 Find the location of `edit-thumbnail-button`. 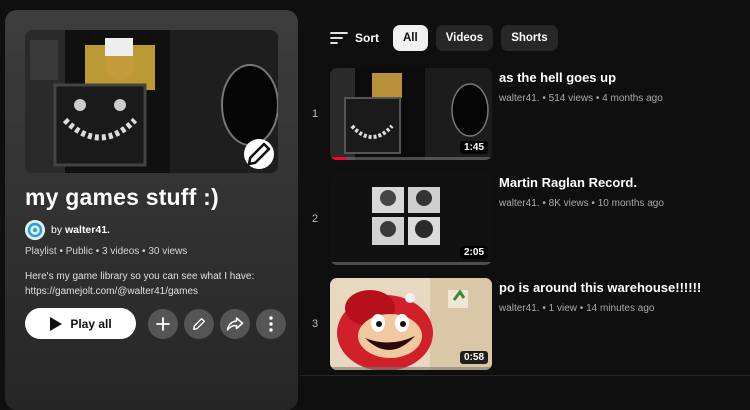

edit-thumbnail-button is located at coordinates (259, 154).